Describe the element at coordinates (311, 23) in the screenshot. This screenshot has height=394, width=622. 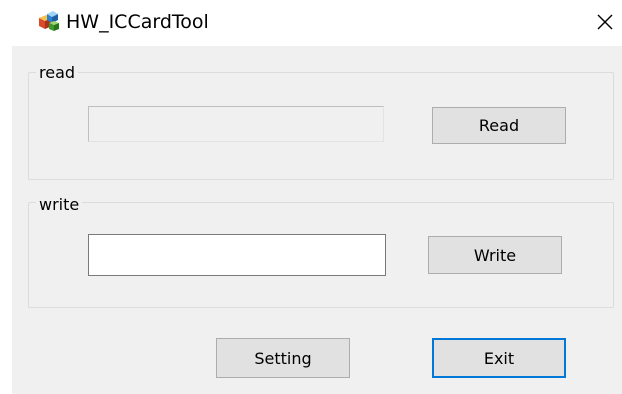
I see `title-bar: HW_ICCardTool` at that location.